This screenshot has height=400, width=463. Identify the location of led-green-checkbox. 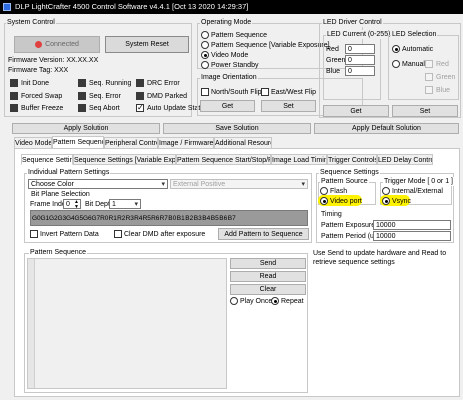
(429, 77).